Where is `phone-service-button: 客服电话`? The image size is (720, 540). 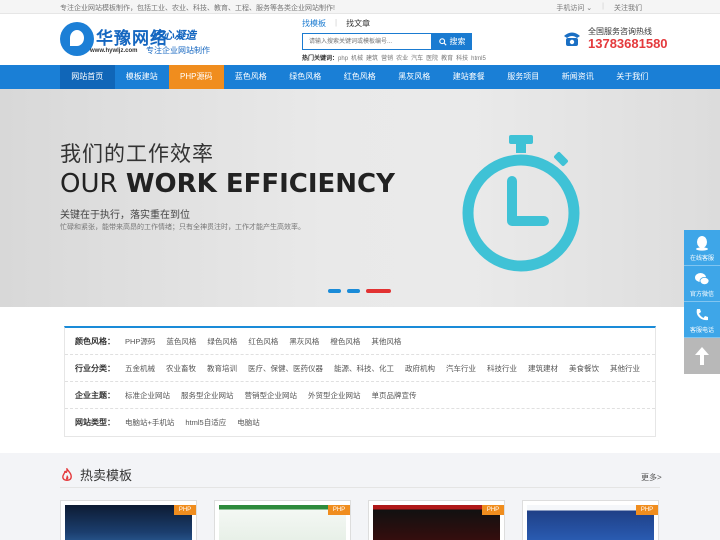 phone-service-button: 客服电话 is located at coordinates (702, 320).